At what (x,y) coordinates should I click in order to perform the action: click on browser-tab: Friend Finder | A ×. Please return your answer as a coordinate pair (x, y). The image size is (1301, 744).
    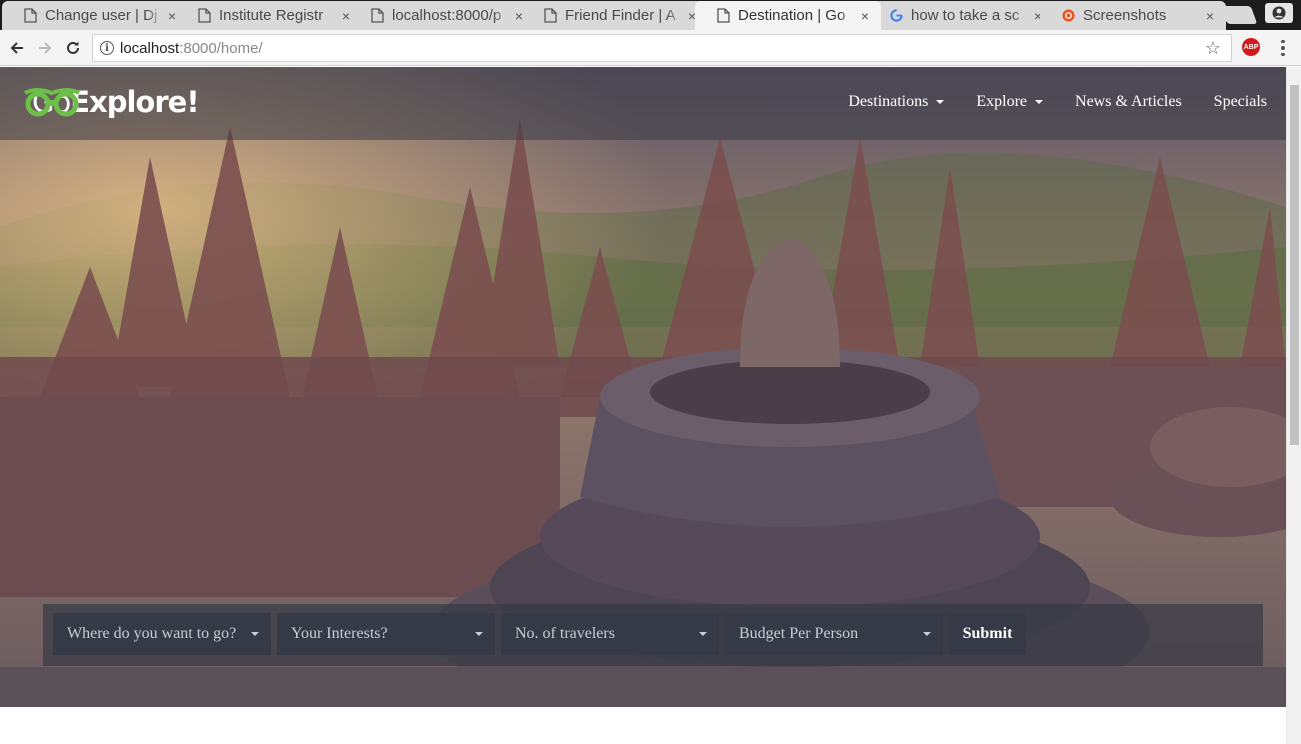
    Looking at the image, I should click on (615, 15).